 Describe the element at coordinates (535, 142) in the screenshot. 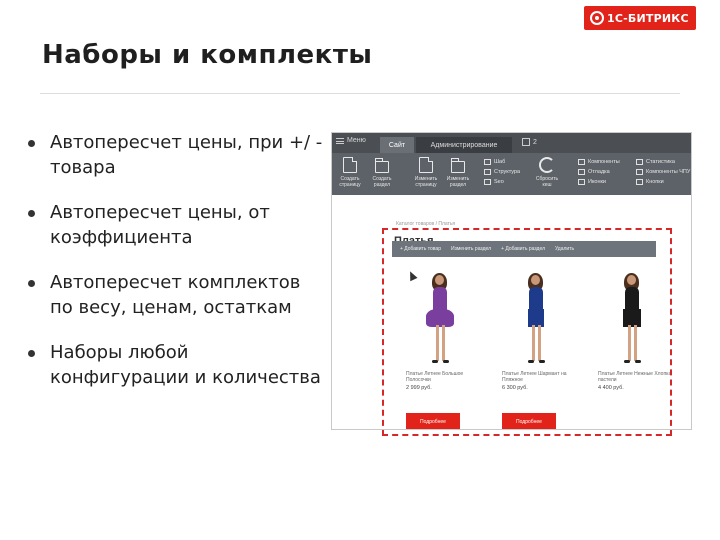

I see `counter-value: 2` at that location.